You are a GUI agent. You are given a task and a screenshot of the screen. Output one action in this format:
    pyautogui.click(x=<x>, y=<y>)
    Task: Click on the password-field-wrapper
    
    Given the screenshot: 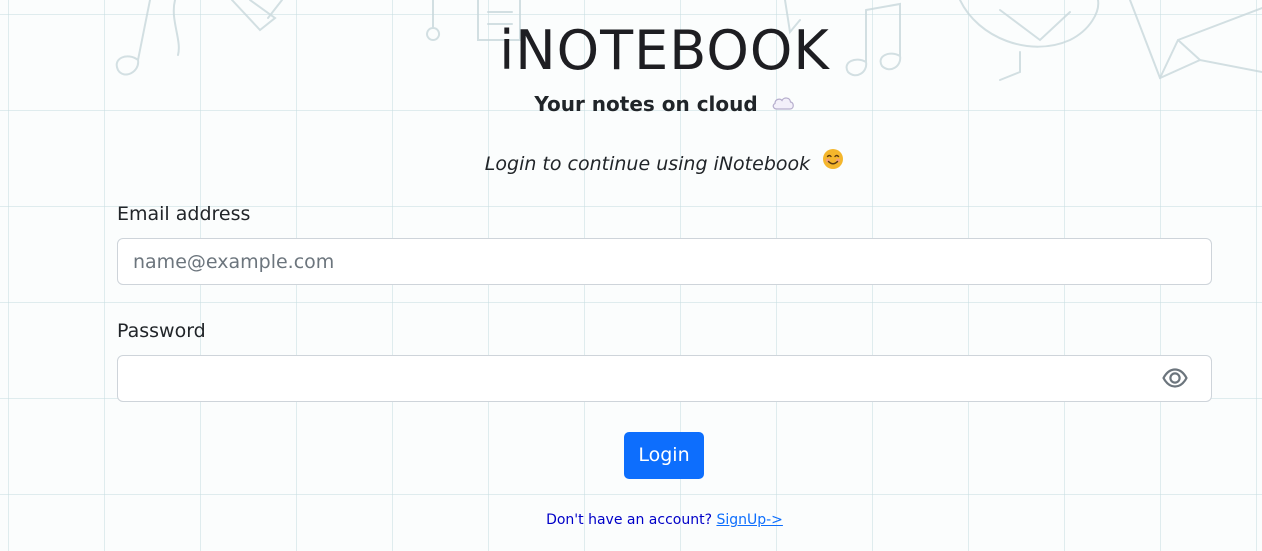 What is the action you would take?
    pyautogui.click(x=664, y=378)
    